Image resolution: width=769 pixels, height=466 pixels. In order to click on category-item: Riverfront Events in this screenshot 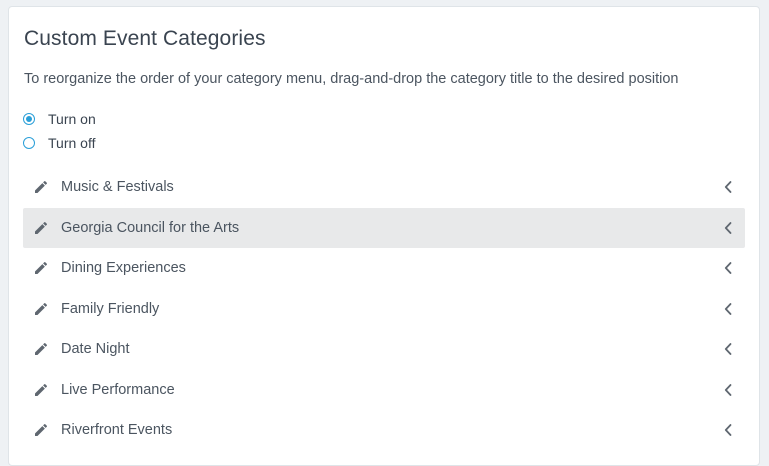, I will do `click(384, 430)`.